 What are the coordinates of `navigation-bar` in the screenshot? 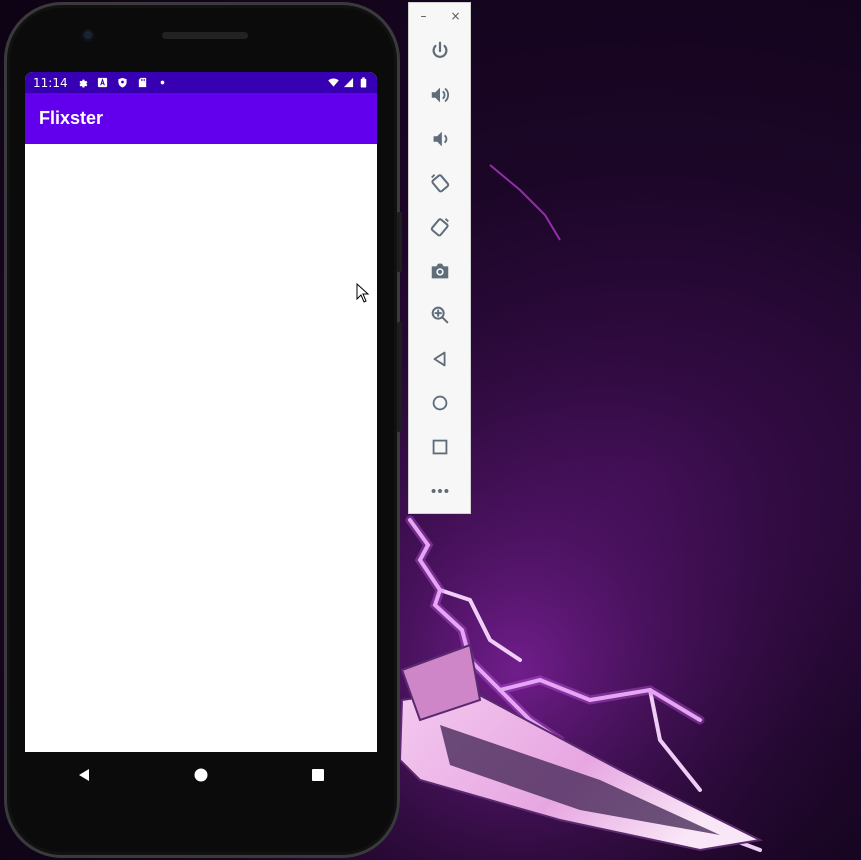 It's located at (201, 775).